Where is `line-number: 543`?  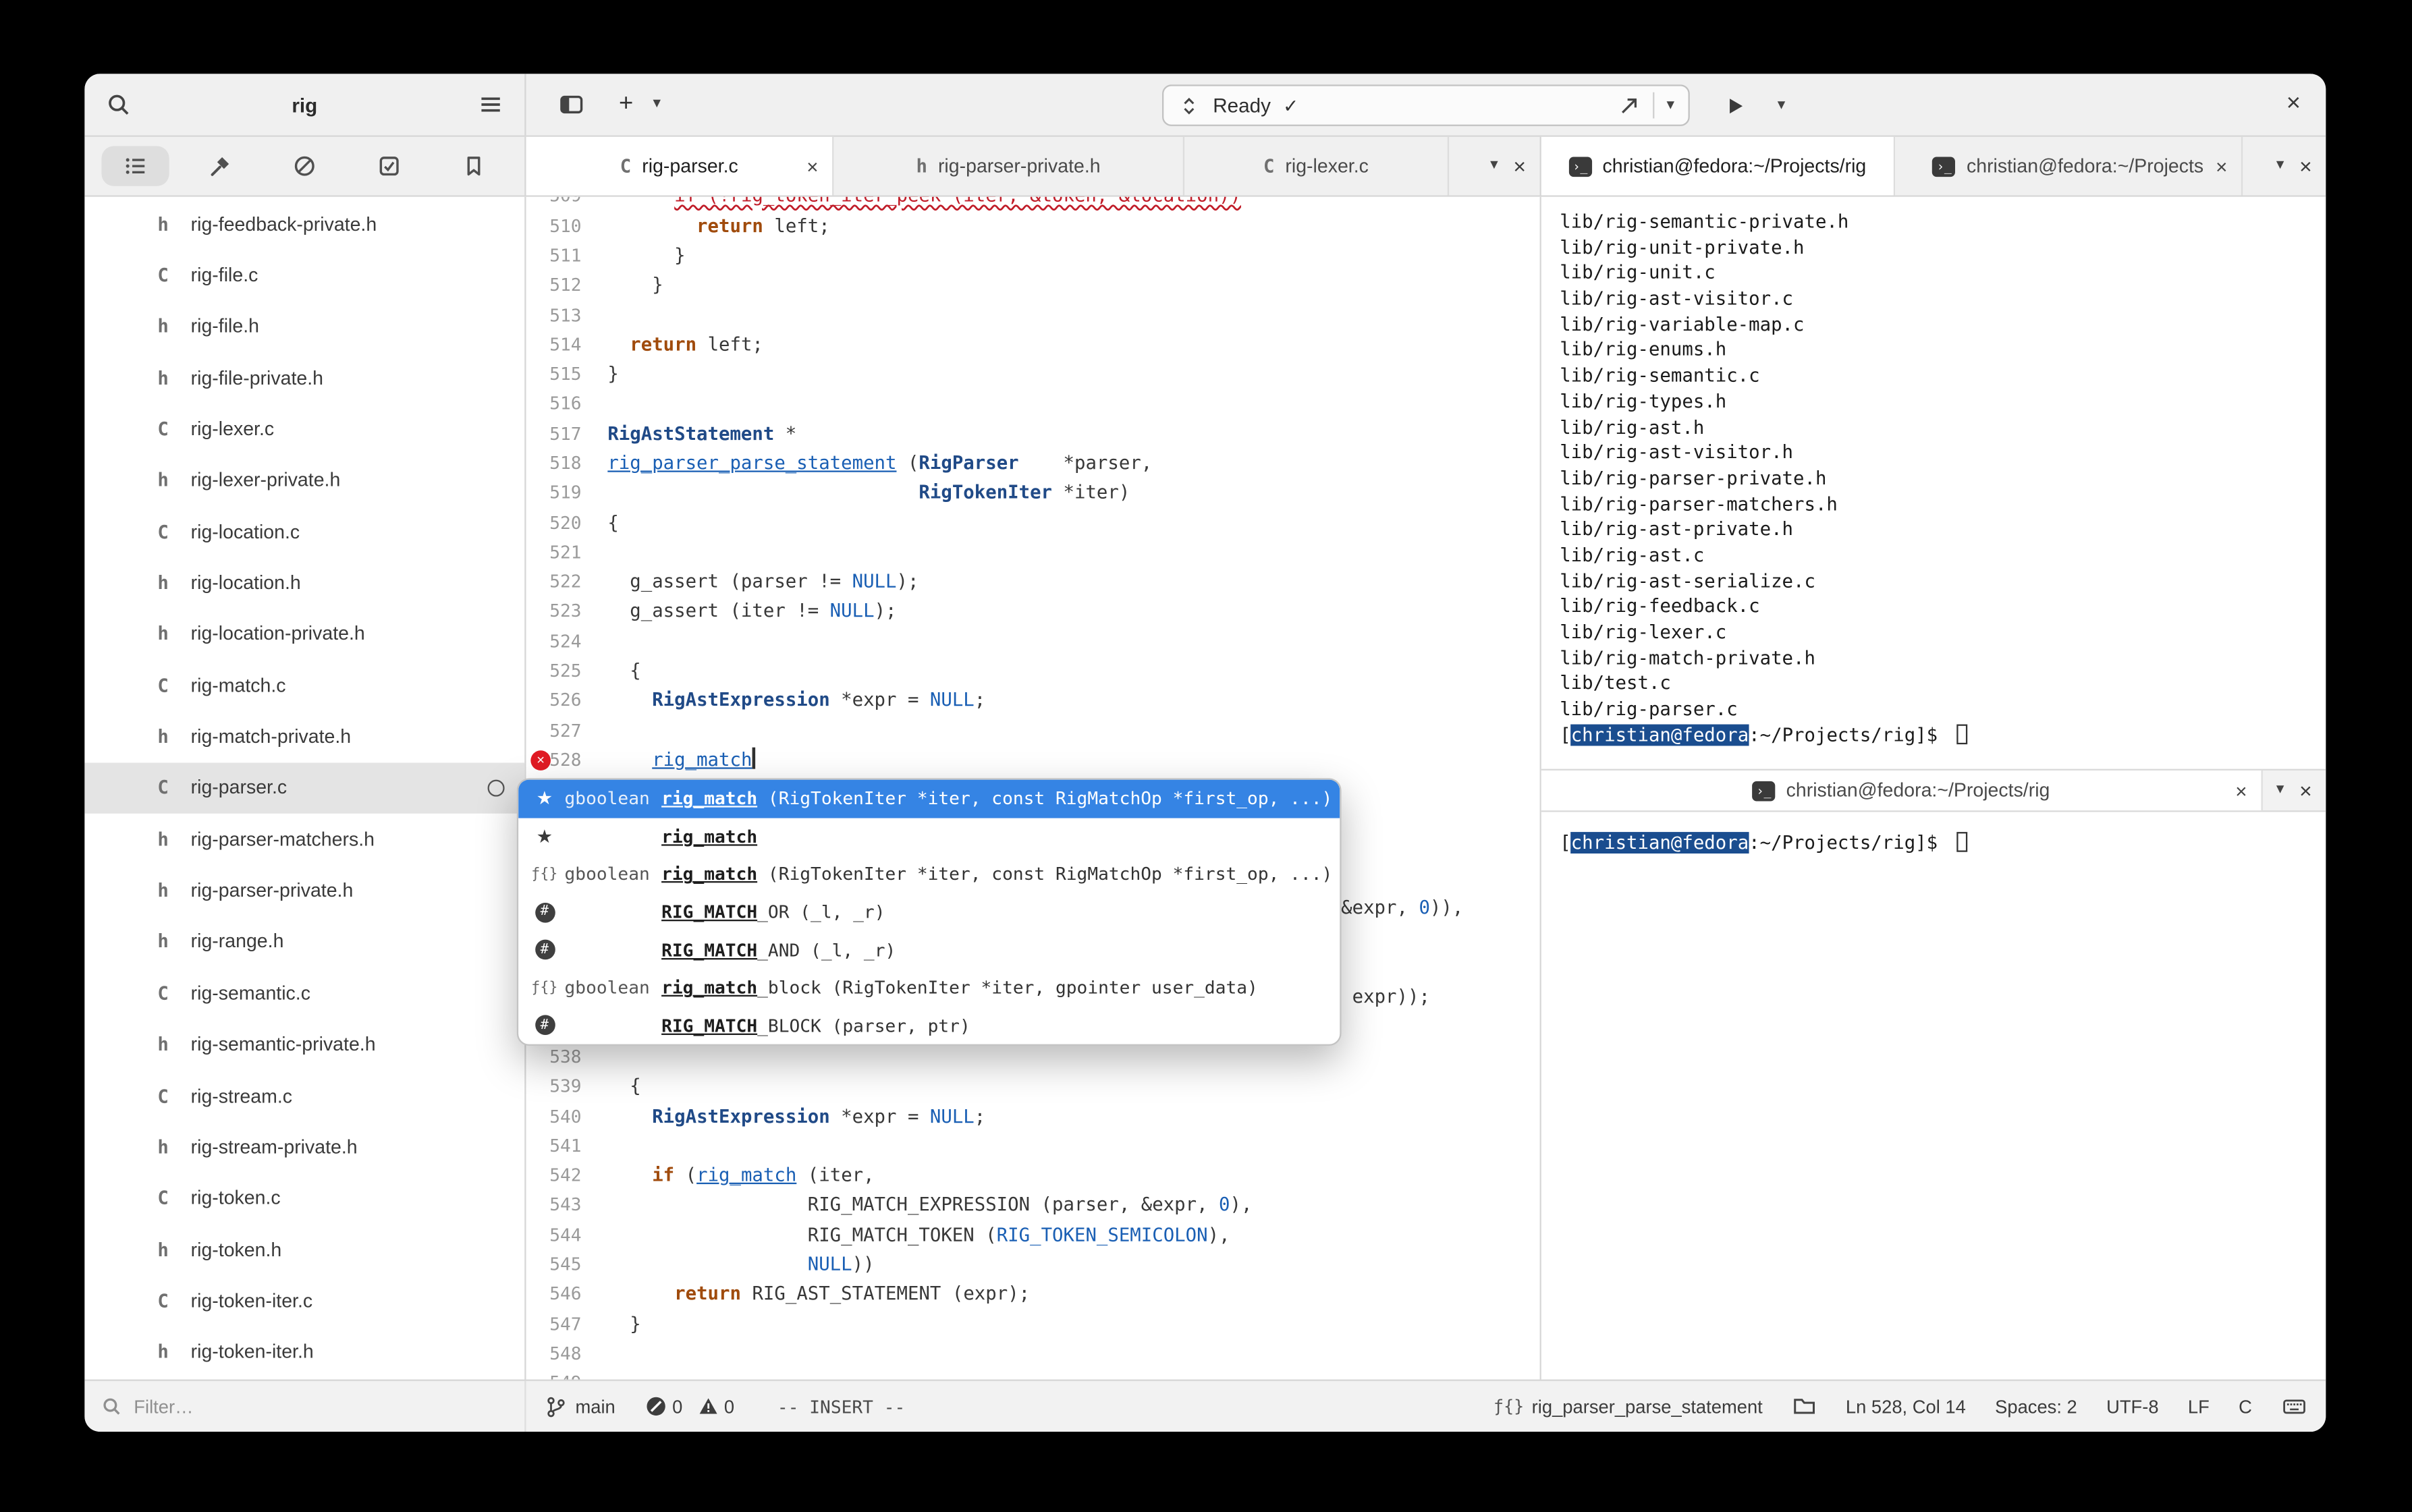
line-number: 543 is located at coordinates (560, 1206).